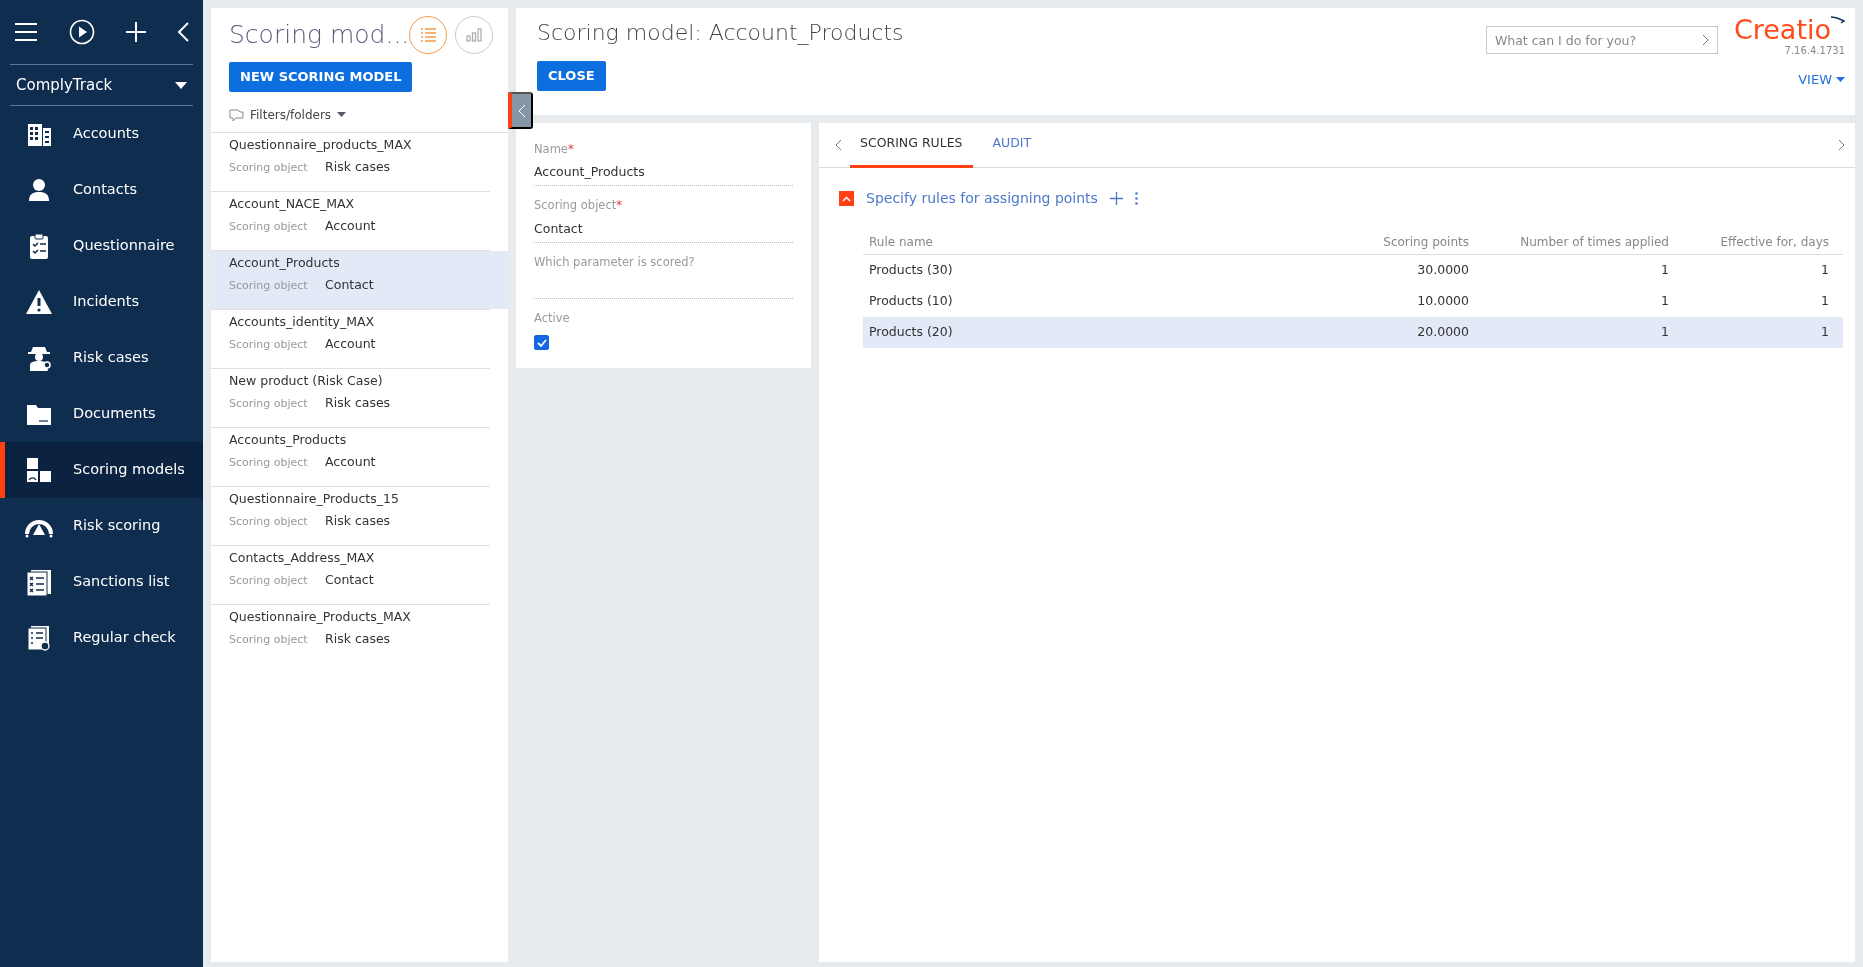 This screenshot has width=1863, height=967. What do you see at coordinates (1353, 301) in the screenshot?
I see `table-row: Products (10) 10.0000 1 1` at bounding box center [1353, 301].